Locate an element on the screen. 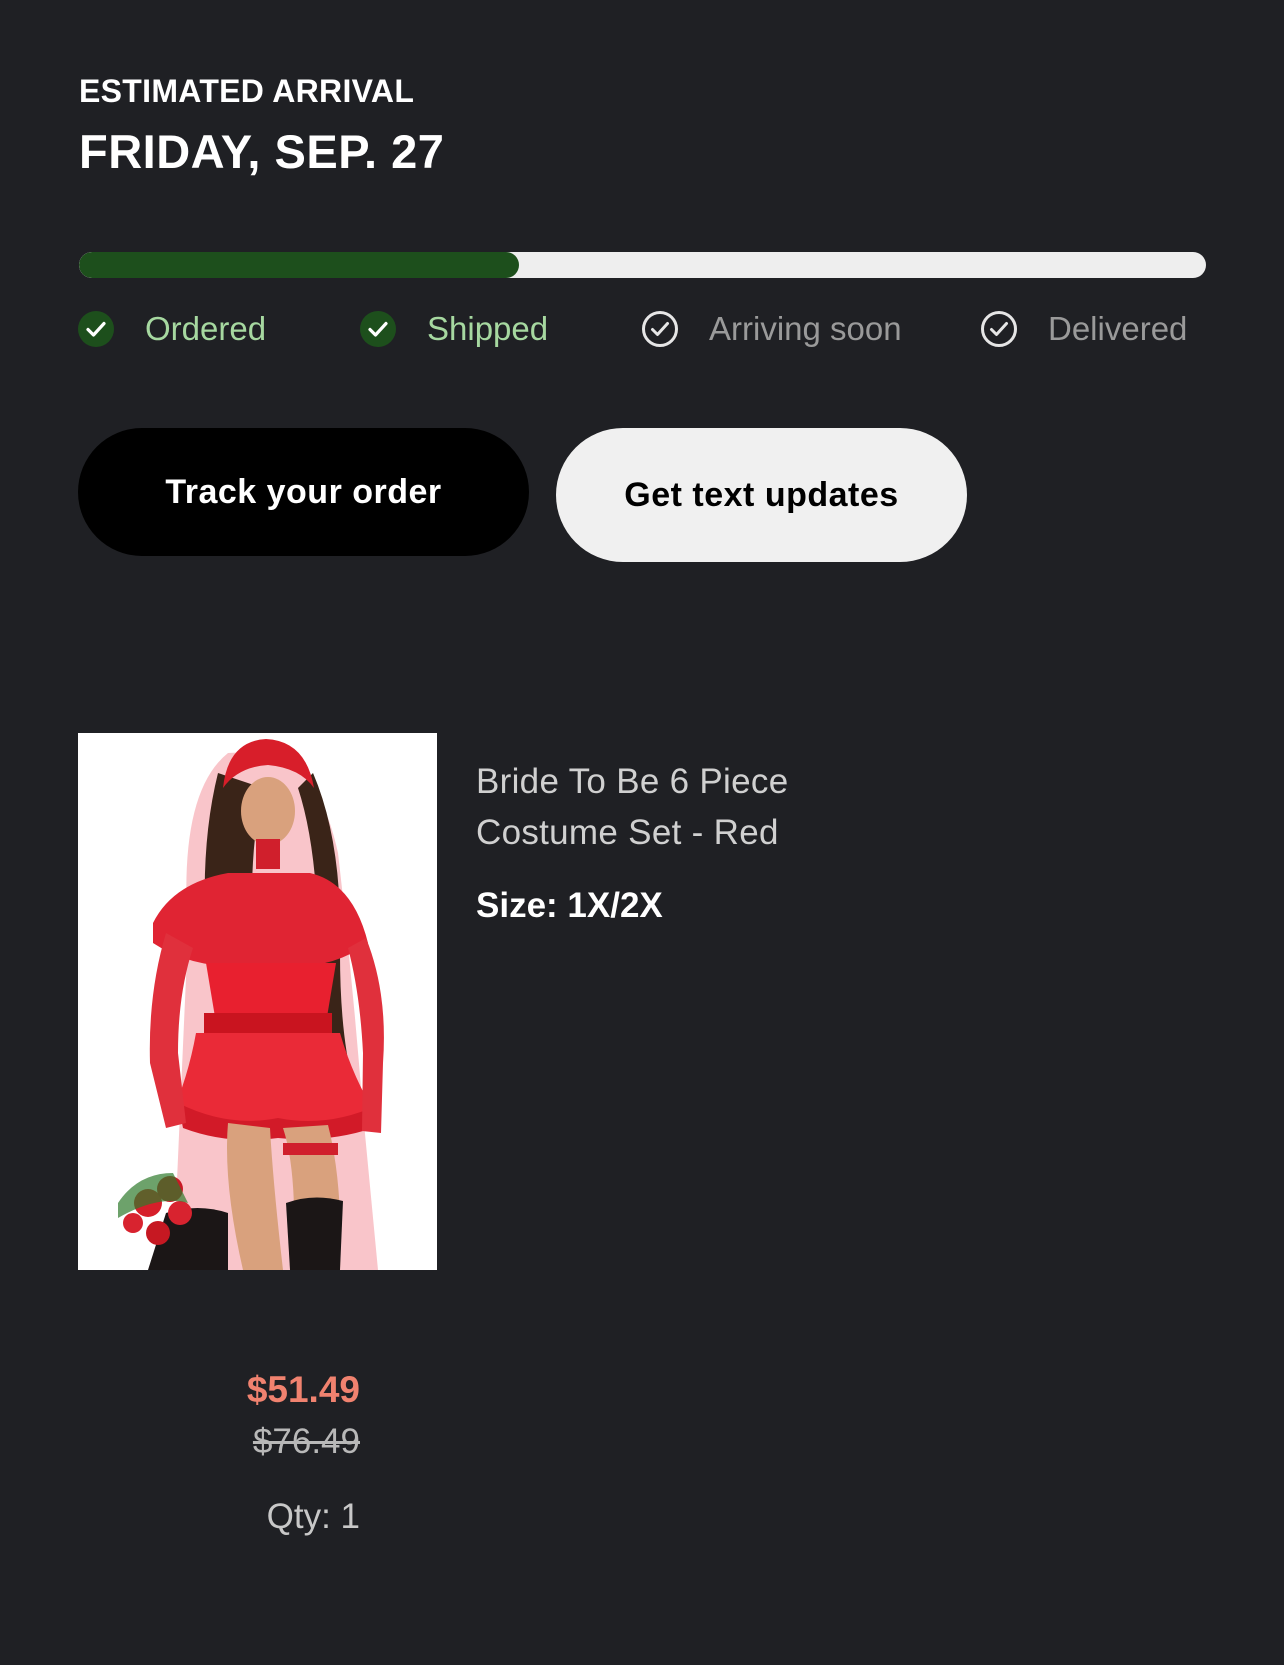 The width and height of the screenshot is (1284, 1665). progress-step-label: Ordered is located at coordinates (206, 328).